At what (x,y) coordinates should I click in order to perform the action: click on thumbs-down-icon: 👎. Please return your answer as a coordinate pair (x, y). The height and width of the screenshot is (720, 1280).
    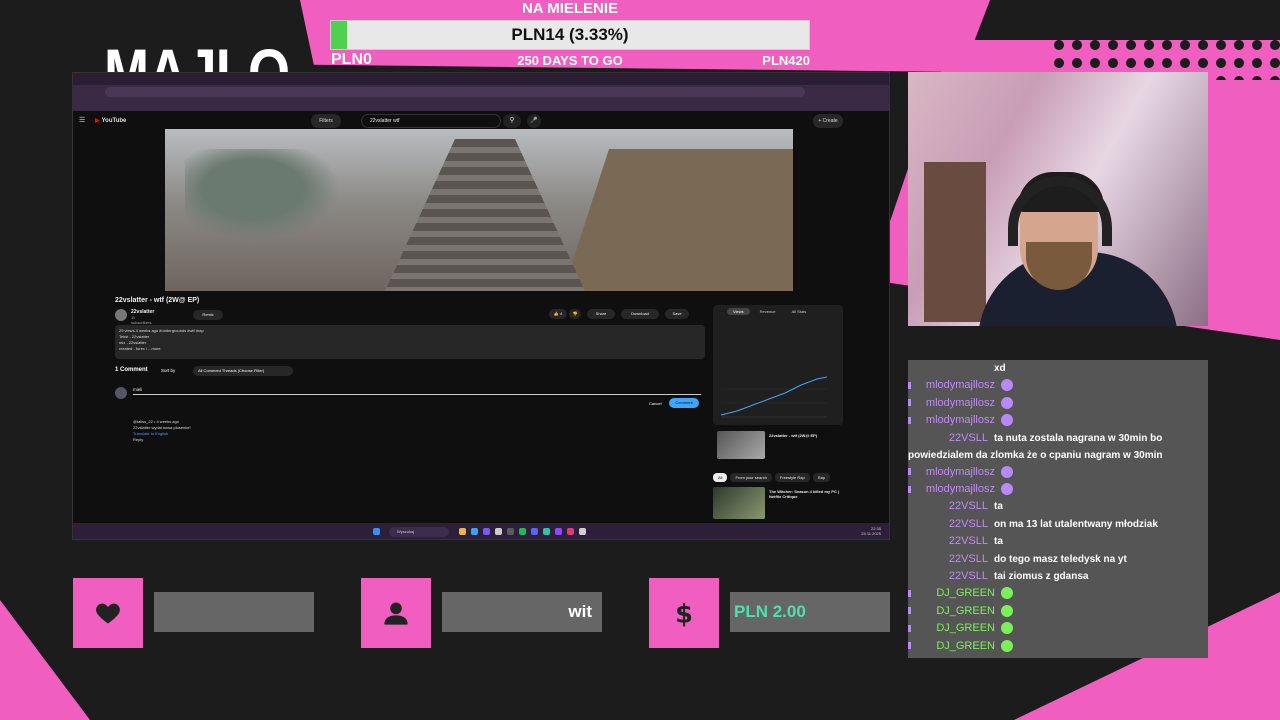
    Looking at the image, I should click on (575, 313).